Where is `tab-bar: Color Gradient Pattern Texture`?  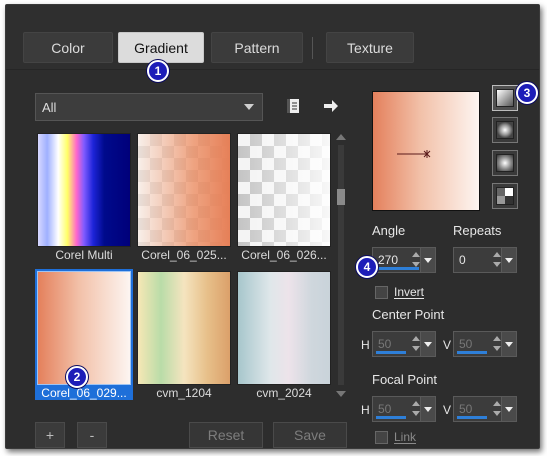 tab-bar: Color Gradient Pattern Texture is located at coordinates (272, 37).